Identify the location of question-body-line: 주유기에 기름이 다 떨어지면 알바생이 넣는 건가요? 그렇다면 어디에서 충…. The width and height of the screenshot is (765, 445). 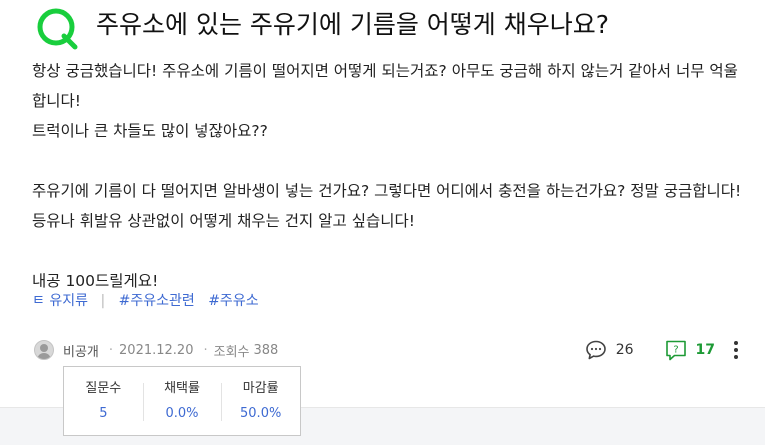
(387, 206).